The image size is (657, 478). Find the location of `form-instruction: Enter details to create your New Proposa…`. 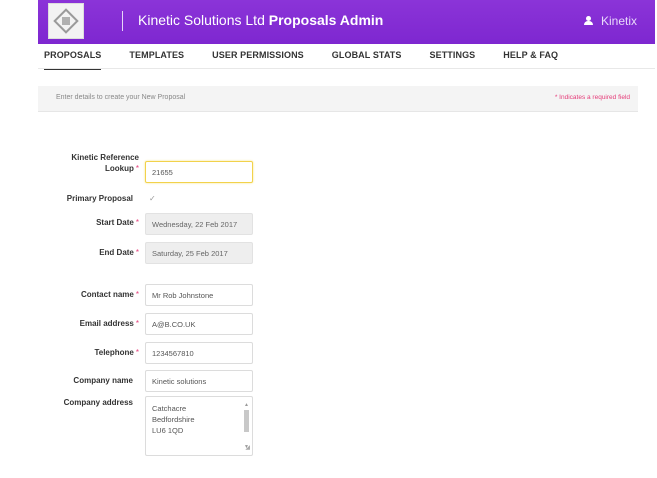

form-instruction: Enter details to create your New Proposa… is located at coordinates (121, 97).